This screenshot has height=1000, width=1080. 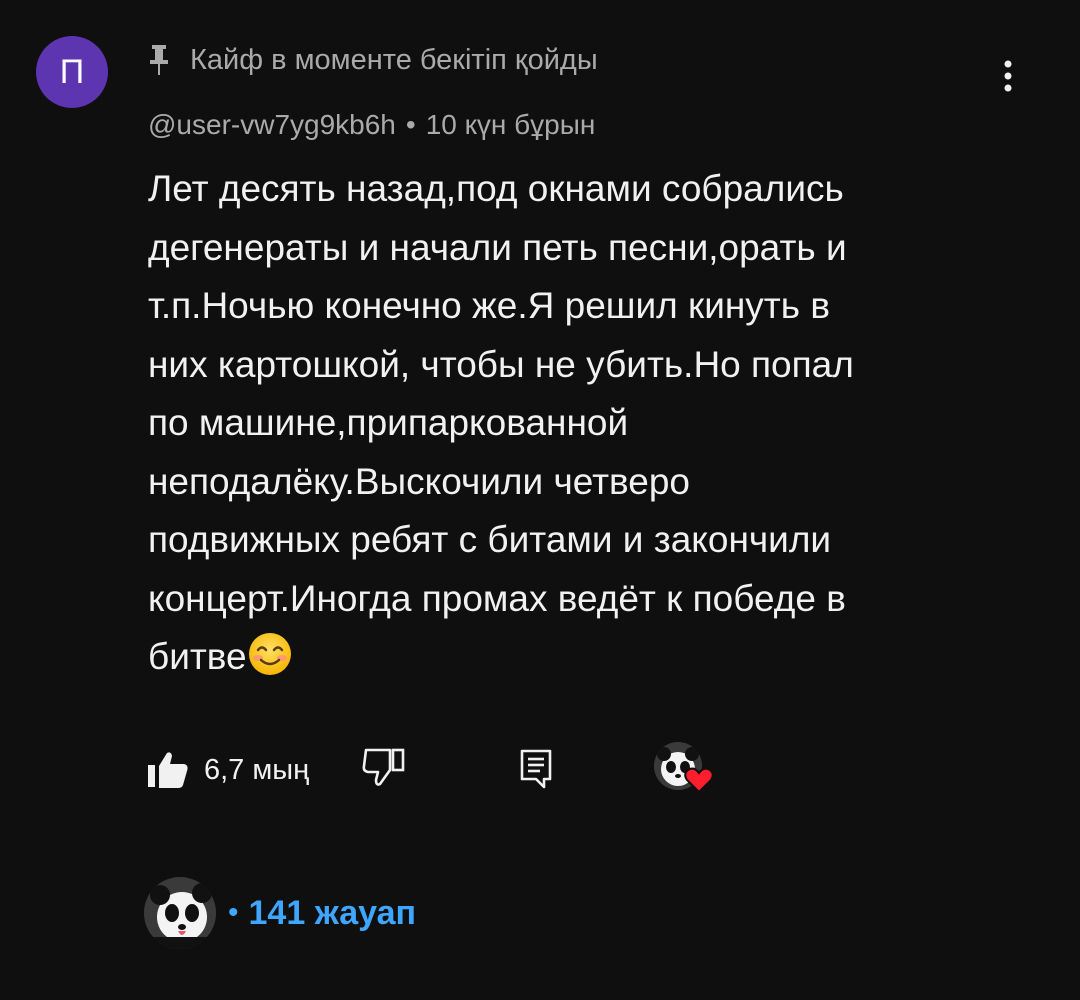 I want to click on comment-actions: 6,7 мың, so click(x=496, y=770).